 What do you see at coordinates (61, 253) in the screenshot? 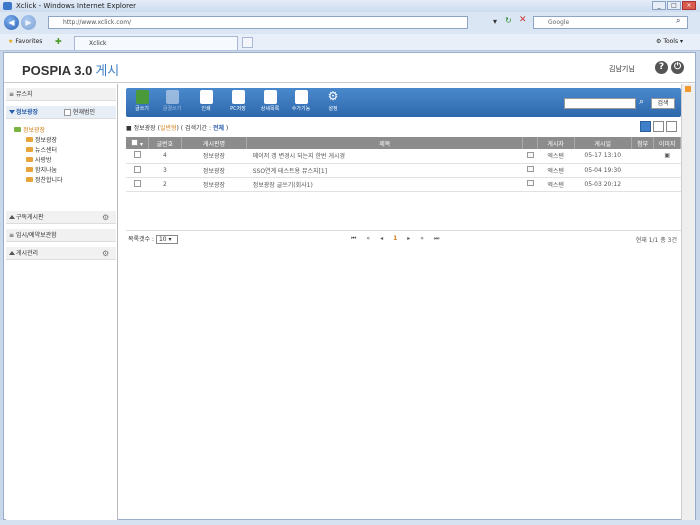
I see `sidebar-section-admin: 게시관리 ⚙` at bounding box center [61, 253].